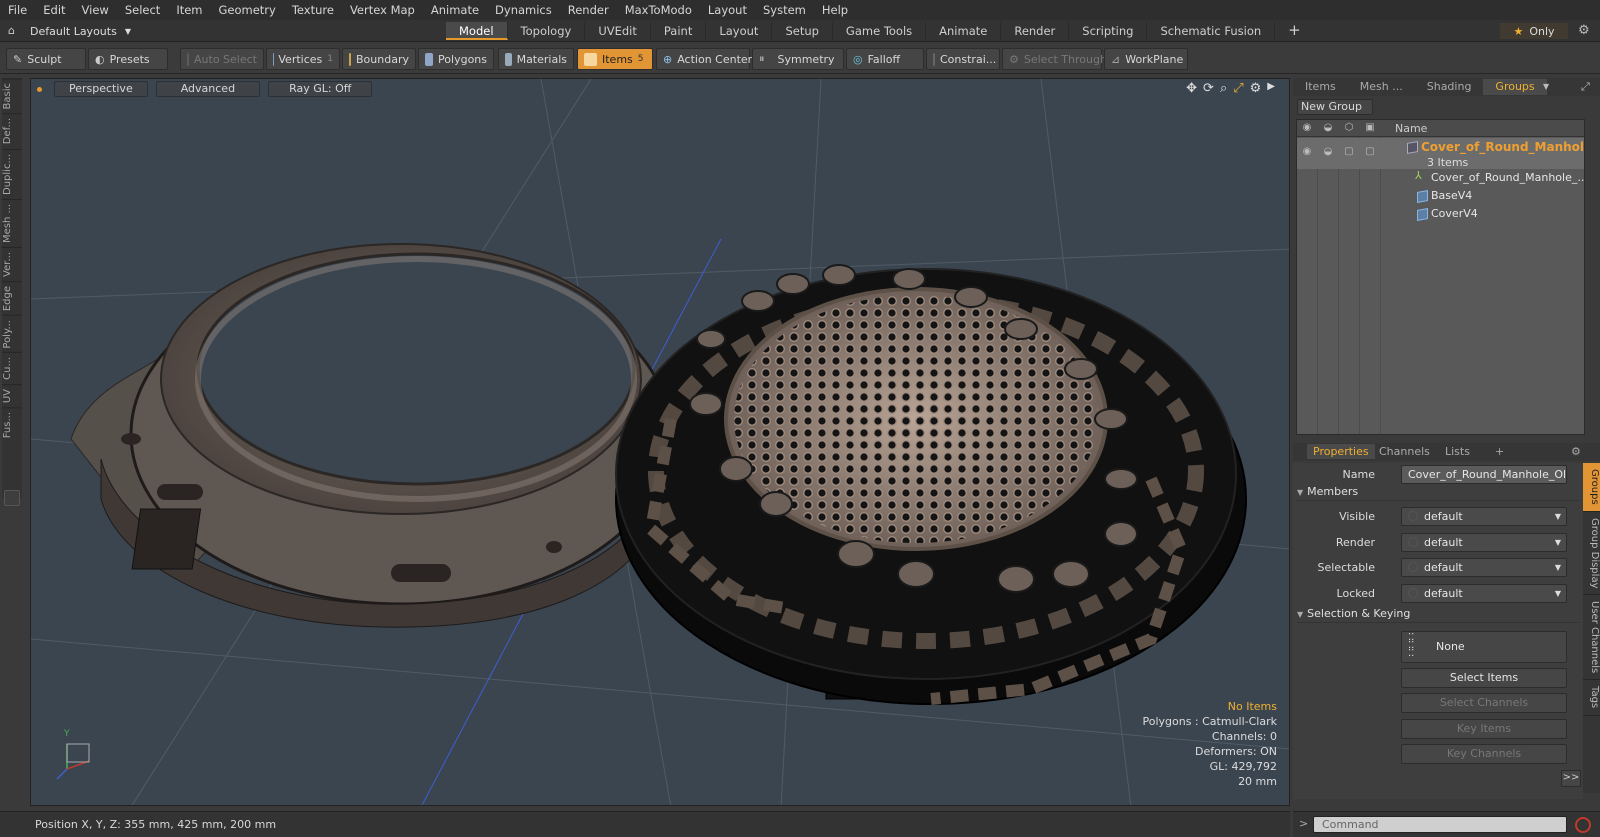 The width and height of the screenshot is (1600, 837). What do you see at coordinates (802, 31) in the screenshot?
I see `tab-setup: Setup` at bounding box center [802, 31].